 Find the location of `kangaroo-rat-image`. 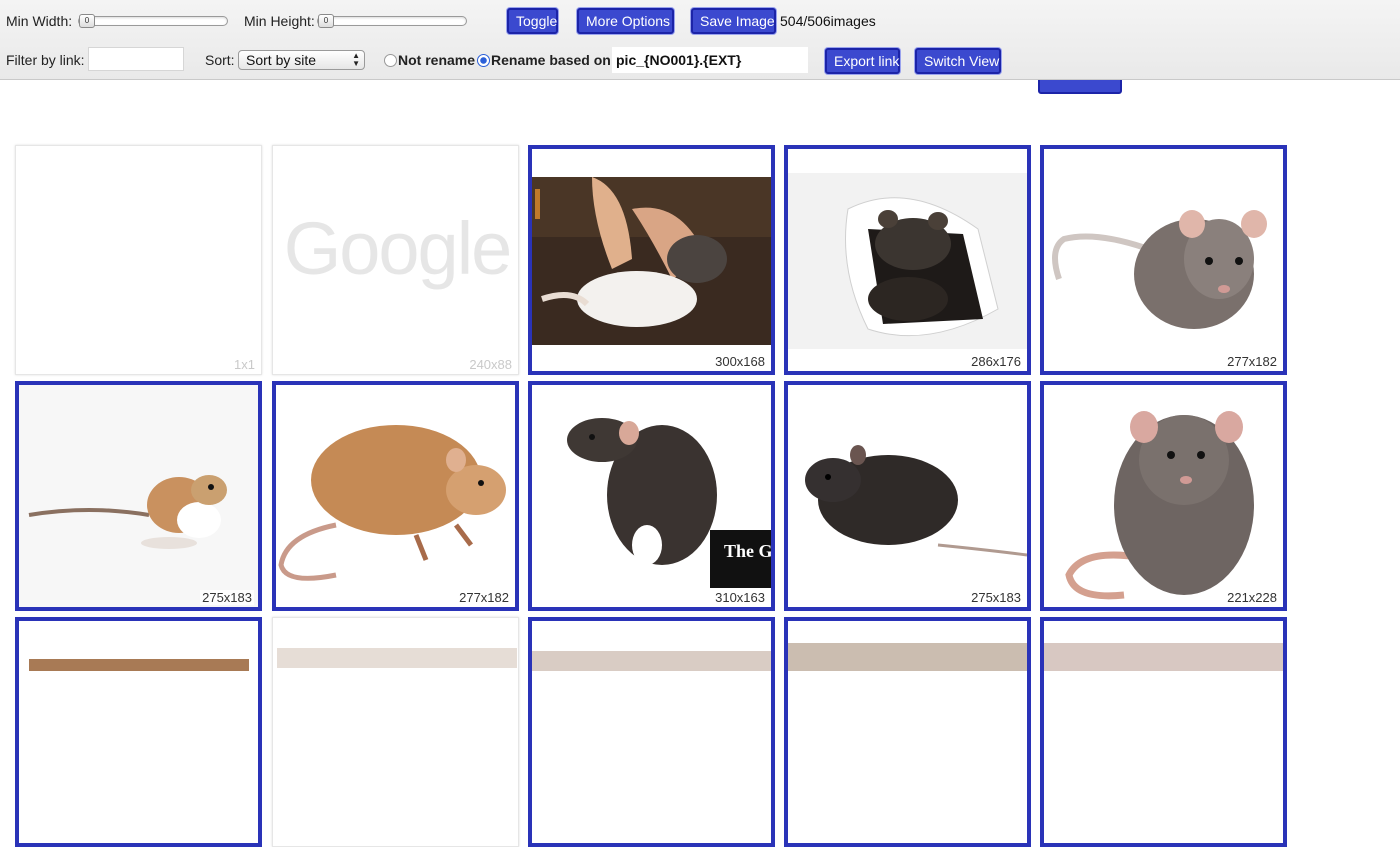

kangaroo-rat-image is located at coordinates (138, 496).